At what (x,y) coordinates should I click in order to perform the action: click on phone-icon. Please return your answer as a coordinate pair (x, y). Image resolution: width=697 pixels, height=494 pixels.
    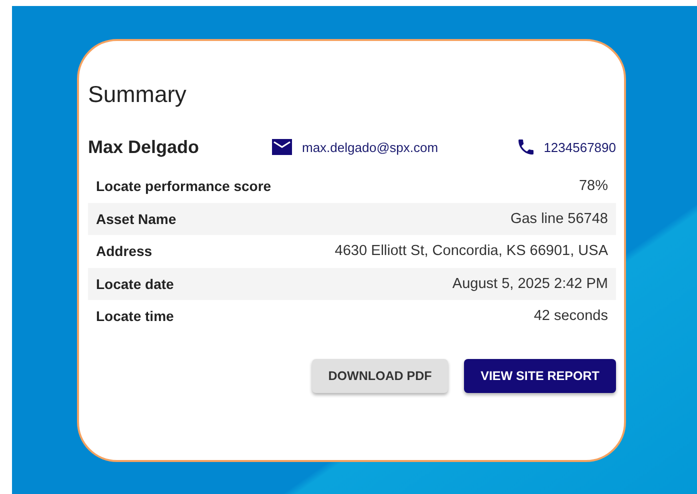
    Looking at the image, I should click on (526, 147).